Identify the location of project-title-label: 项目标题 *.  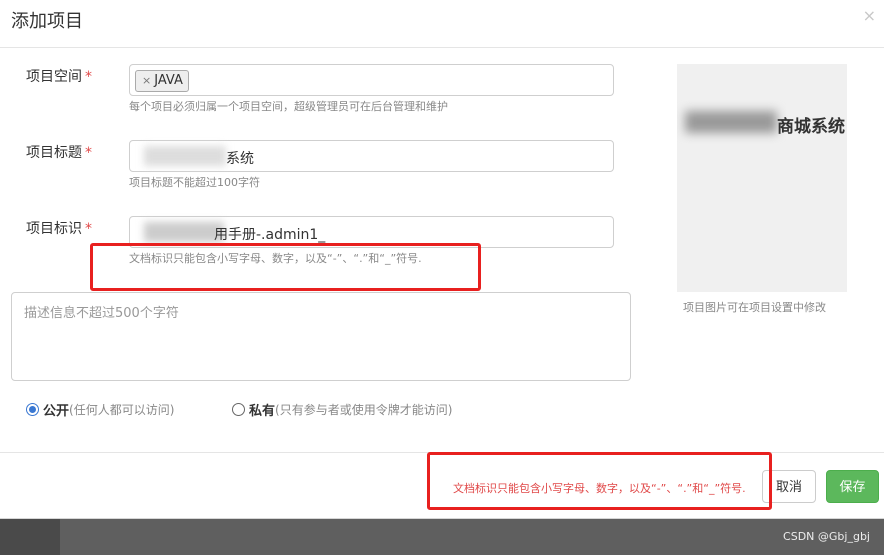
(59, 153).